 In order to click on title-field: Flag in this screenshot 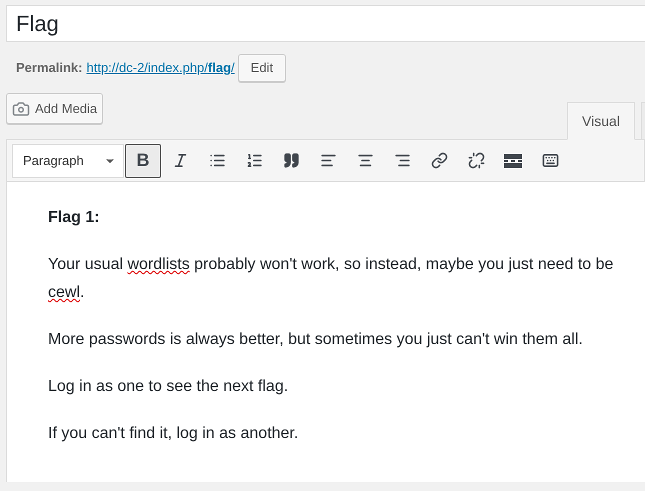, I will do `click(325, 23)`.